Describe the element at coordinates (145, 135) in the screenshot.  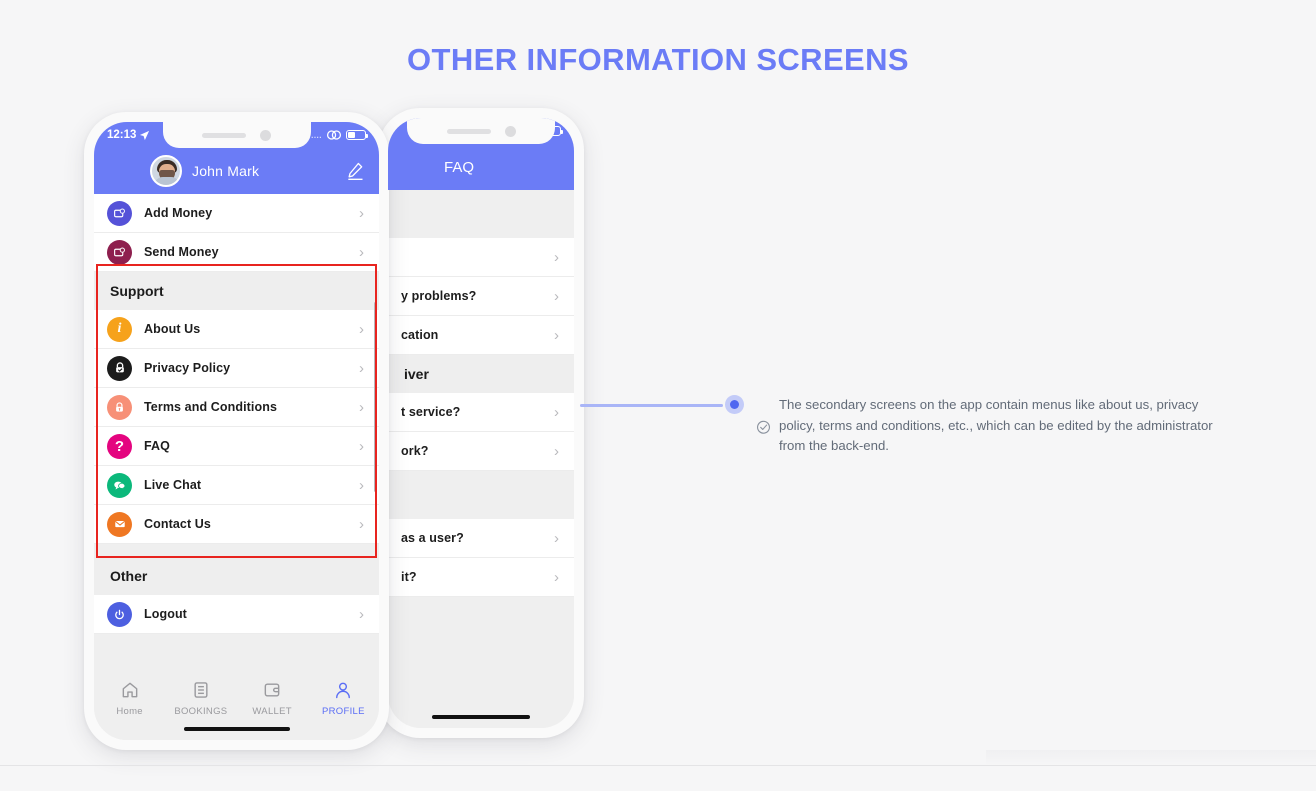
I see `location-arrow-icon` at that location.